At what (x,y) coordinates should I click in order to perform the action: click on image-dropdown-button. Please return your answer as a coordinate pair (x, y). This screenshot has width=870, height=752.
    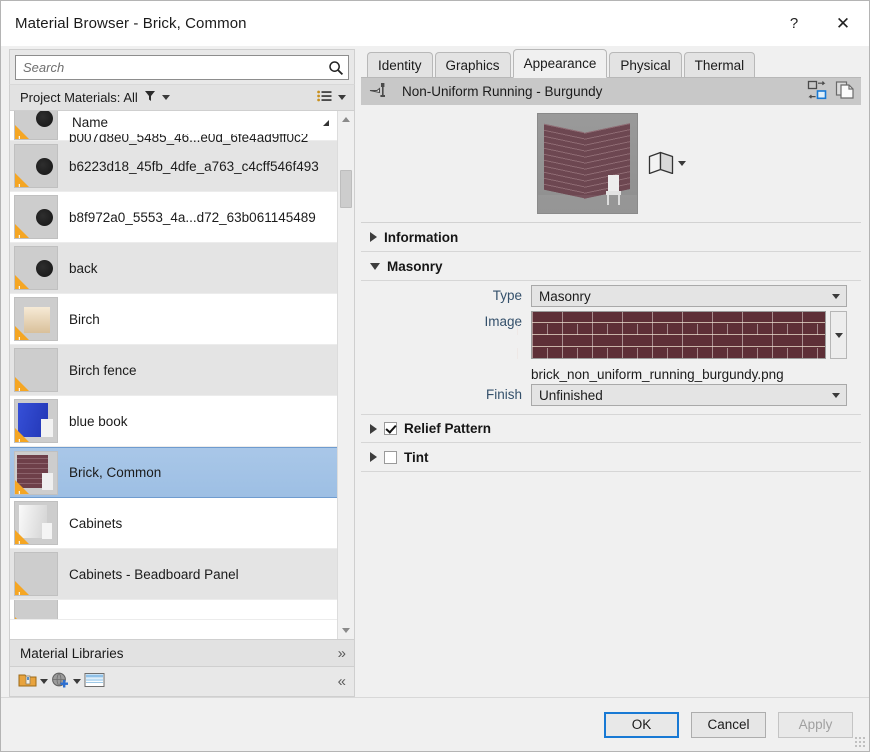
    Looking at the image, I should click on (838, 335).